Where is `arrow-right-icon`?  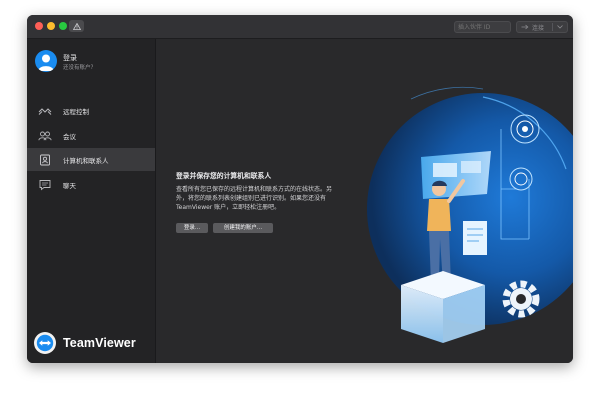
arrow-right-icon is located at coordinates (525, 27).